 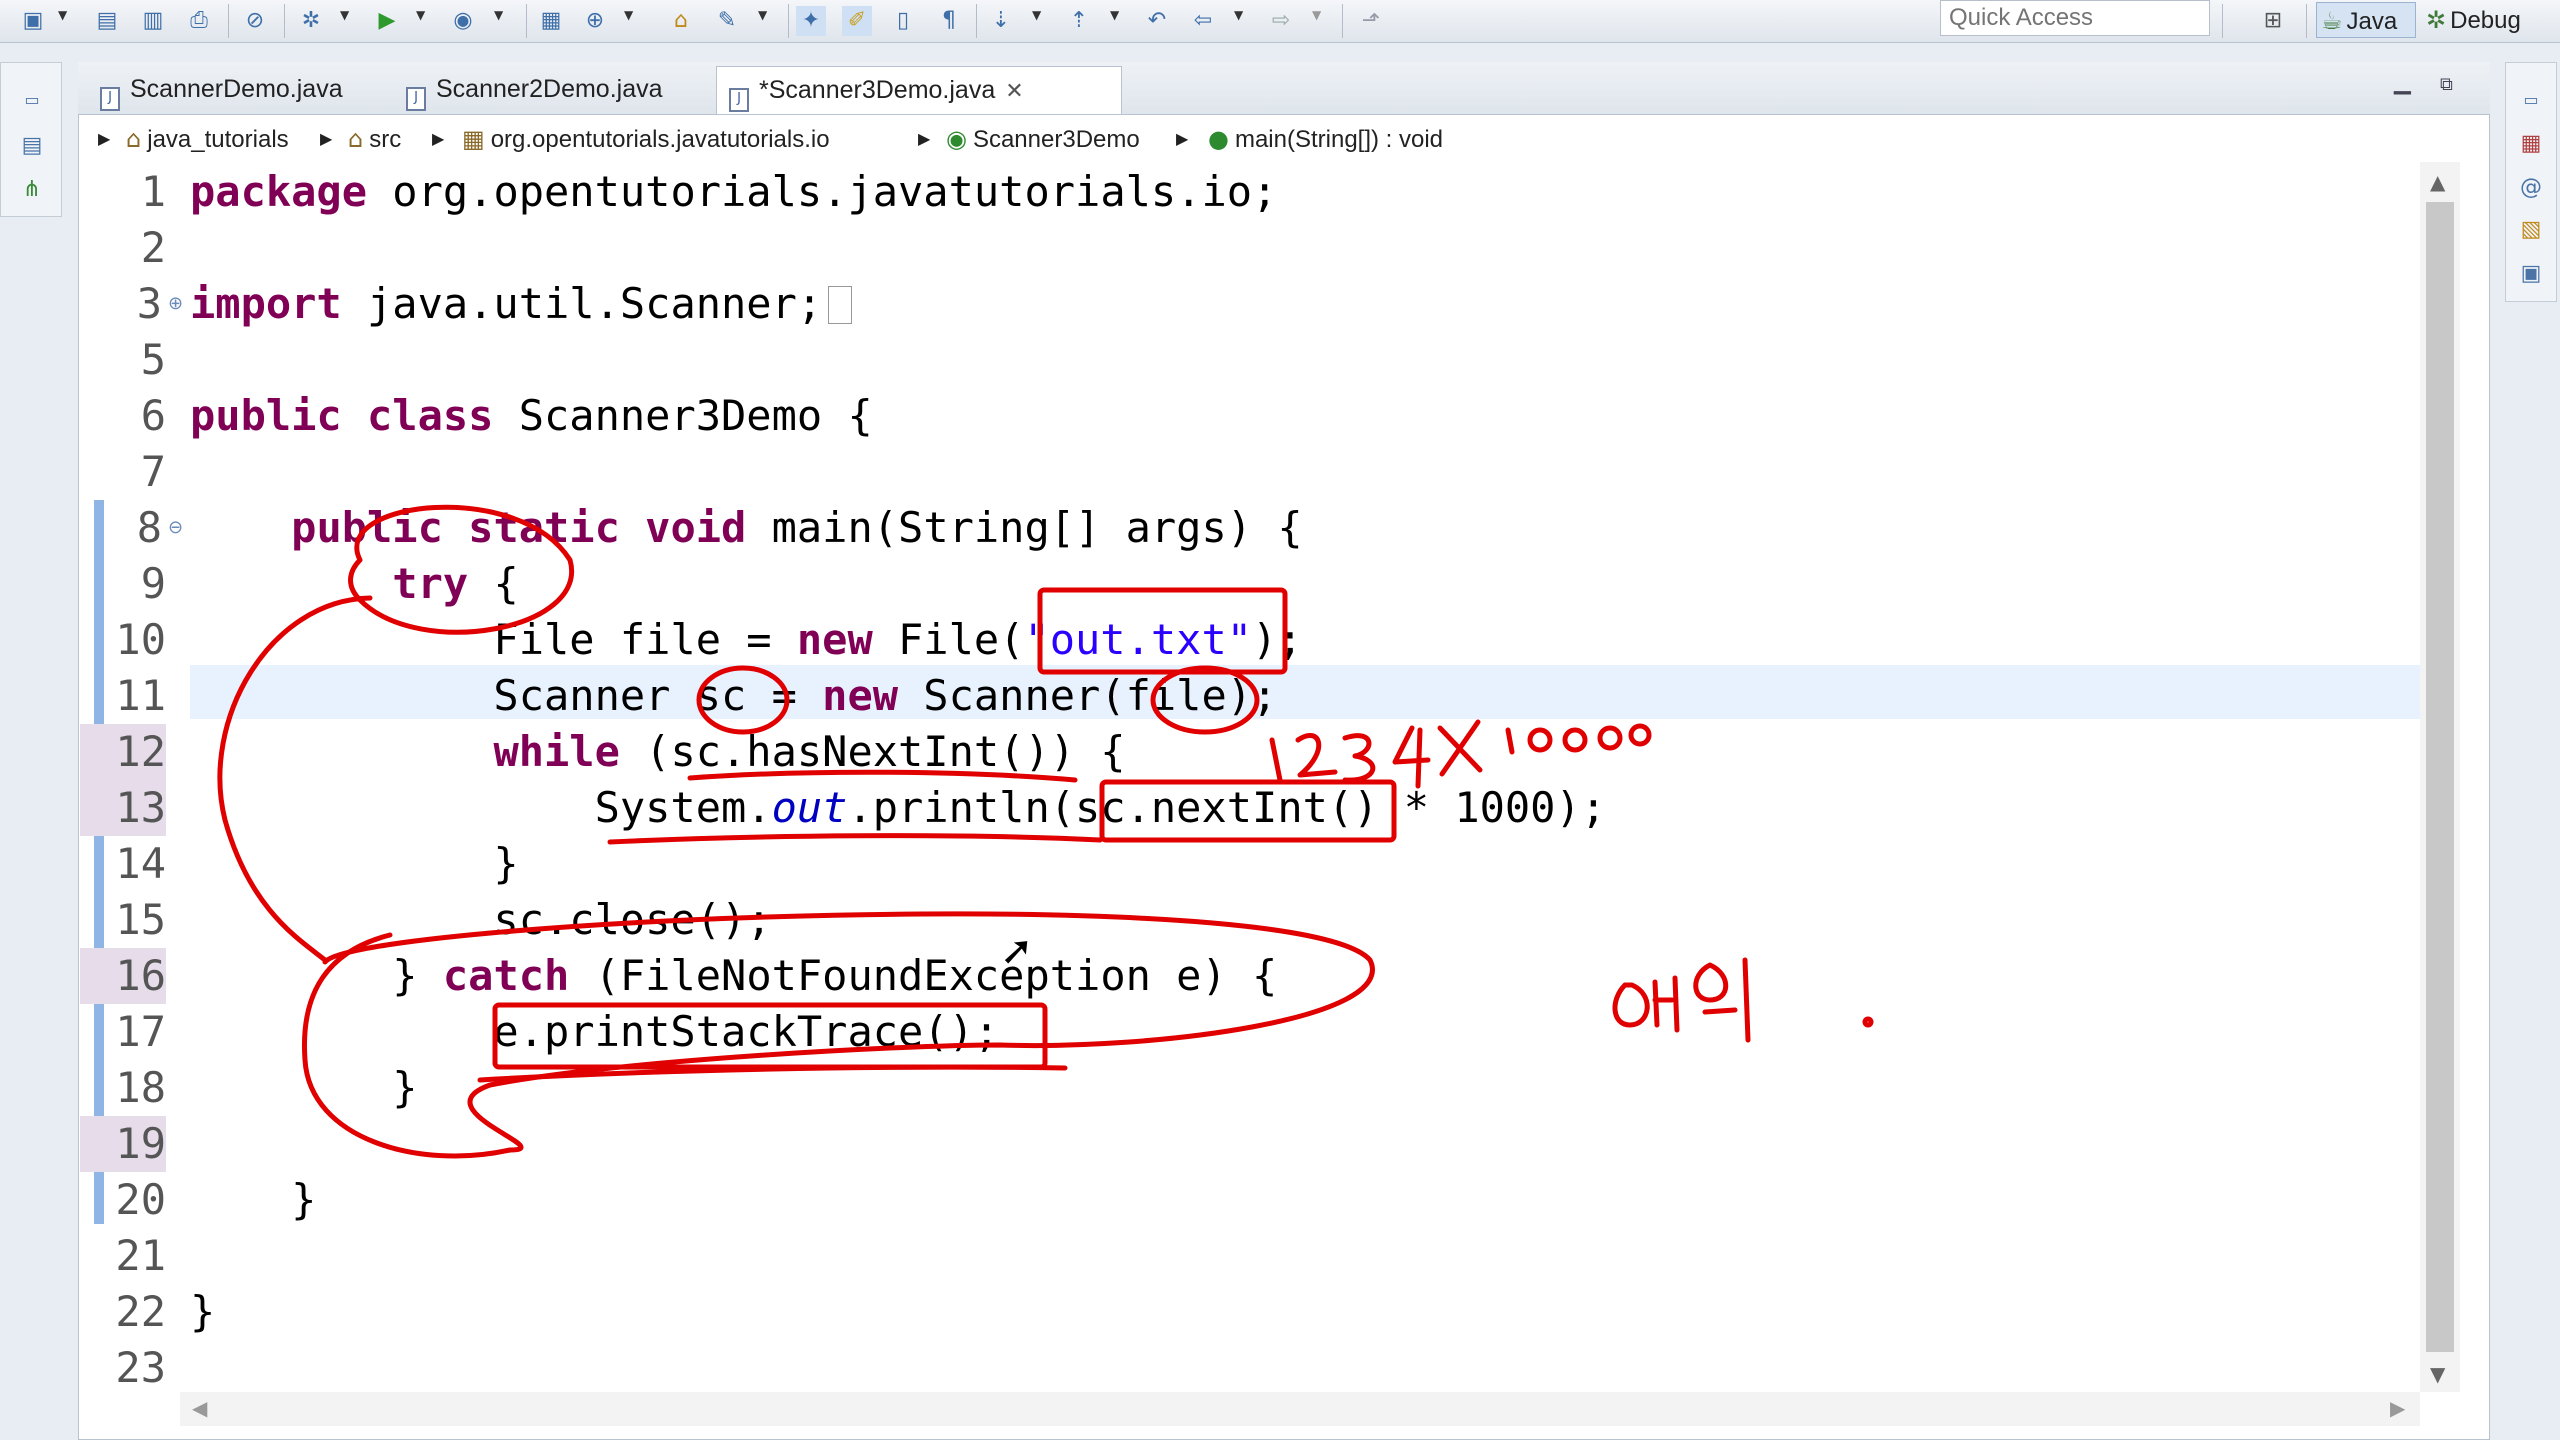 What do you see at coordinates (949, 21) in the screenshot?
I see `block-selection-icon: ¶` at bounding box center [949, 21].